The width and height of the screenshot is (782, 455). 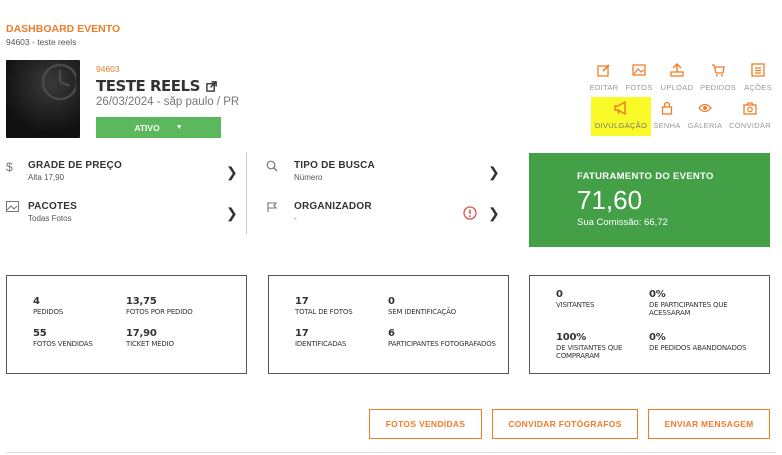 I want to click on divulgacao-button: DIVULGAÇÃO, so click(x=621, y=116).